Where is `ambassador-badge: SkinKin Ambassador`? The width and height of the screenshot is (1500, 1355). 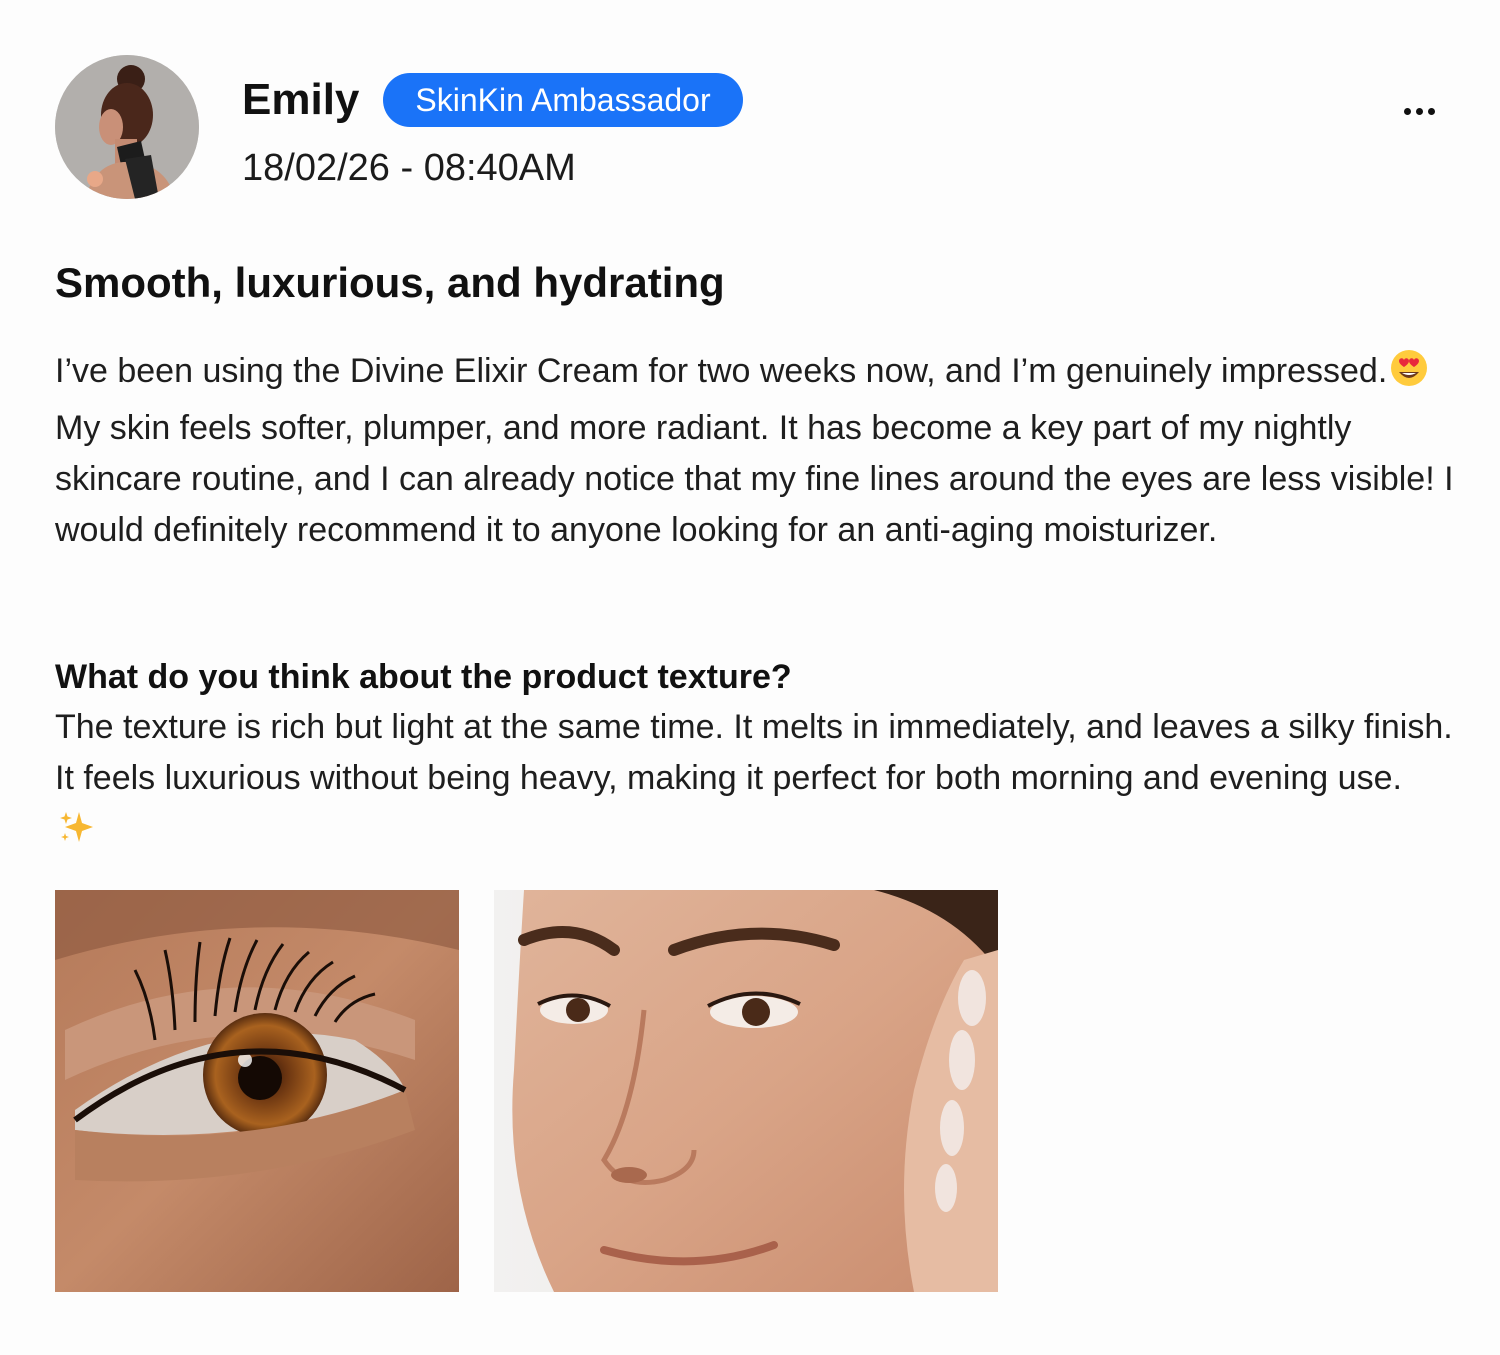 ambassador-badge: SkinKin Ambassador is located at coordinates (563, 100).